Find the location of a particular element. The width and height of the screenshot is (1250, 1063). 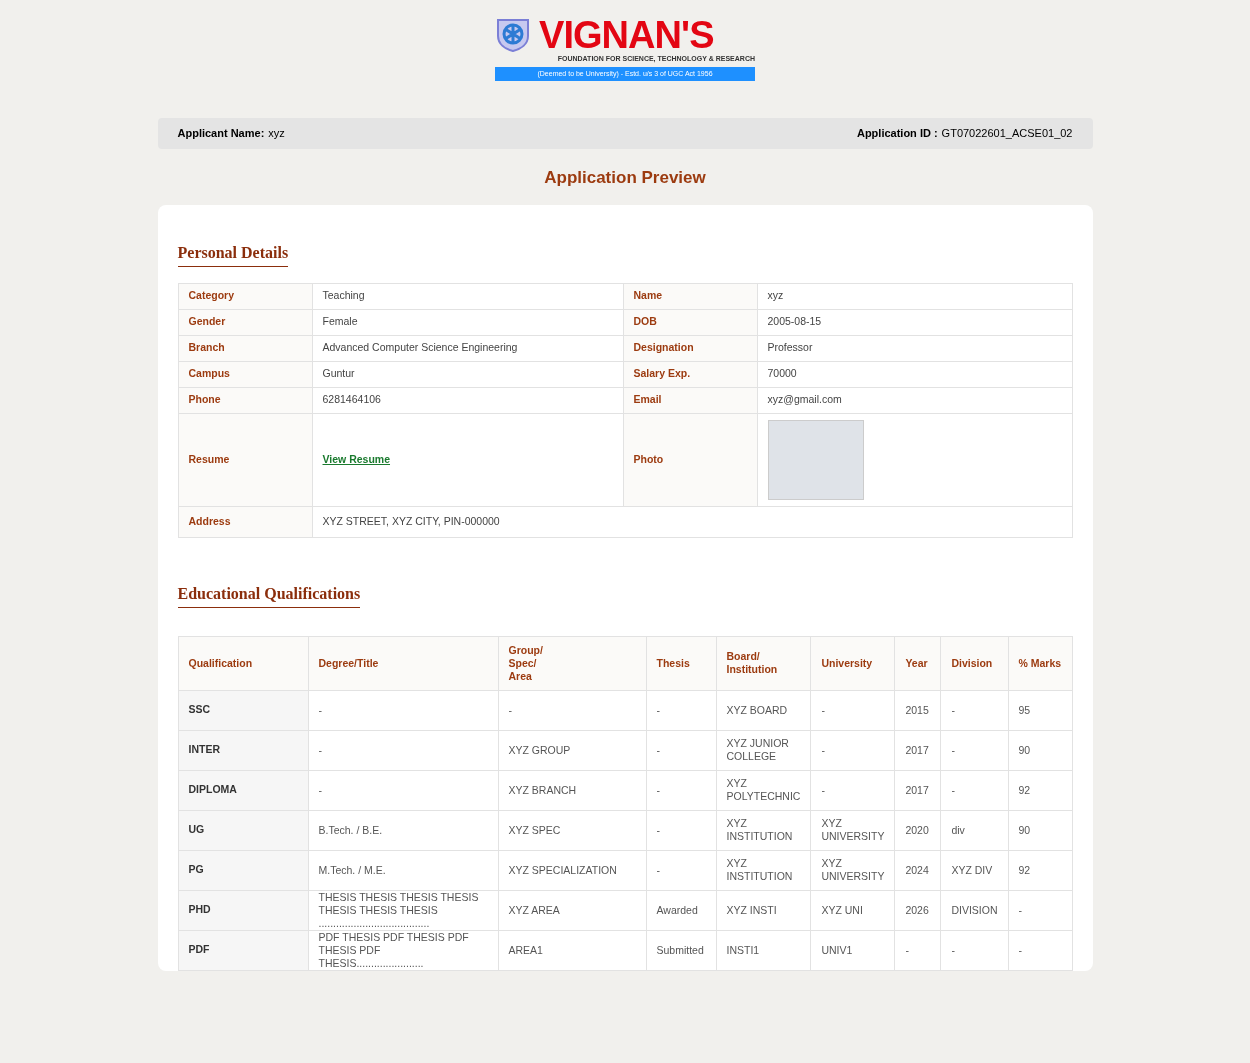

column-header: % Marks is located at coordinates (1040, 663).